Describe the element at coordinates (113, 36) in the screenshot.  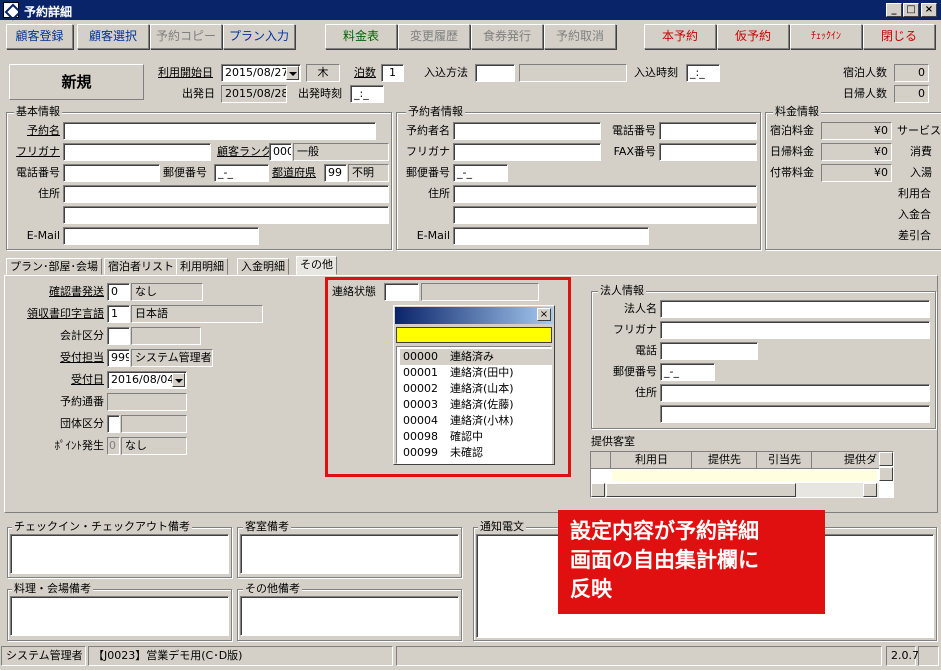
I see `customer-select-button: 顧客選択` at that location.